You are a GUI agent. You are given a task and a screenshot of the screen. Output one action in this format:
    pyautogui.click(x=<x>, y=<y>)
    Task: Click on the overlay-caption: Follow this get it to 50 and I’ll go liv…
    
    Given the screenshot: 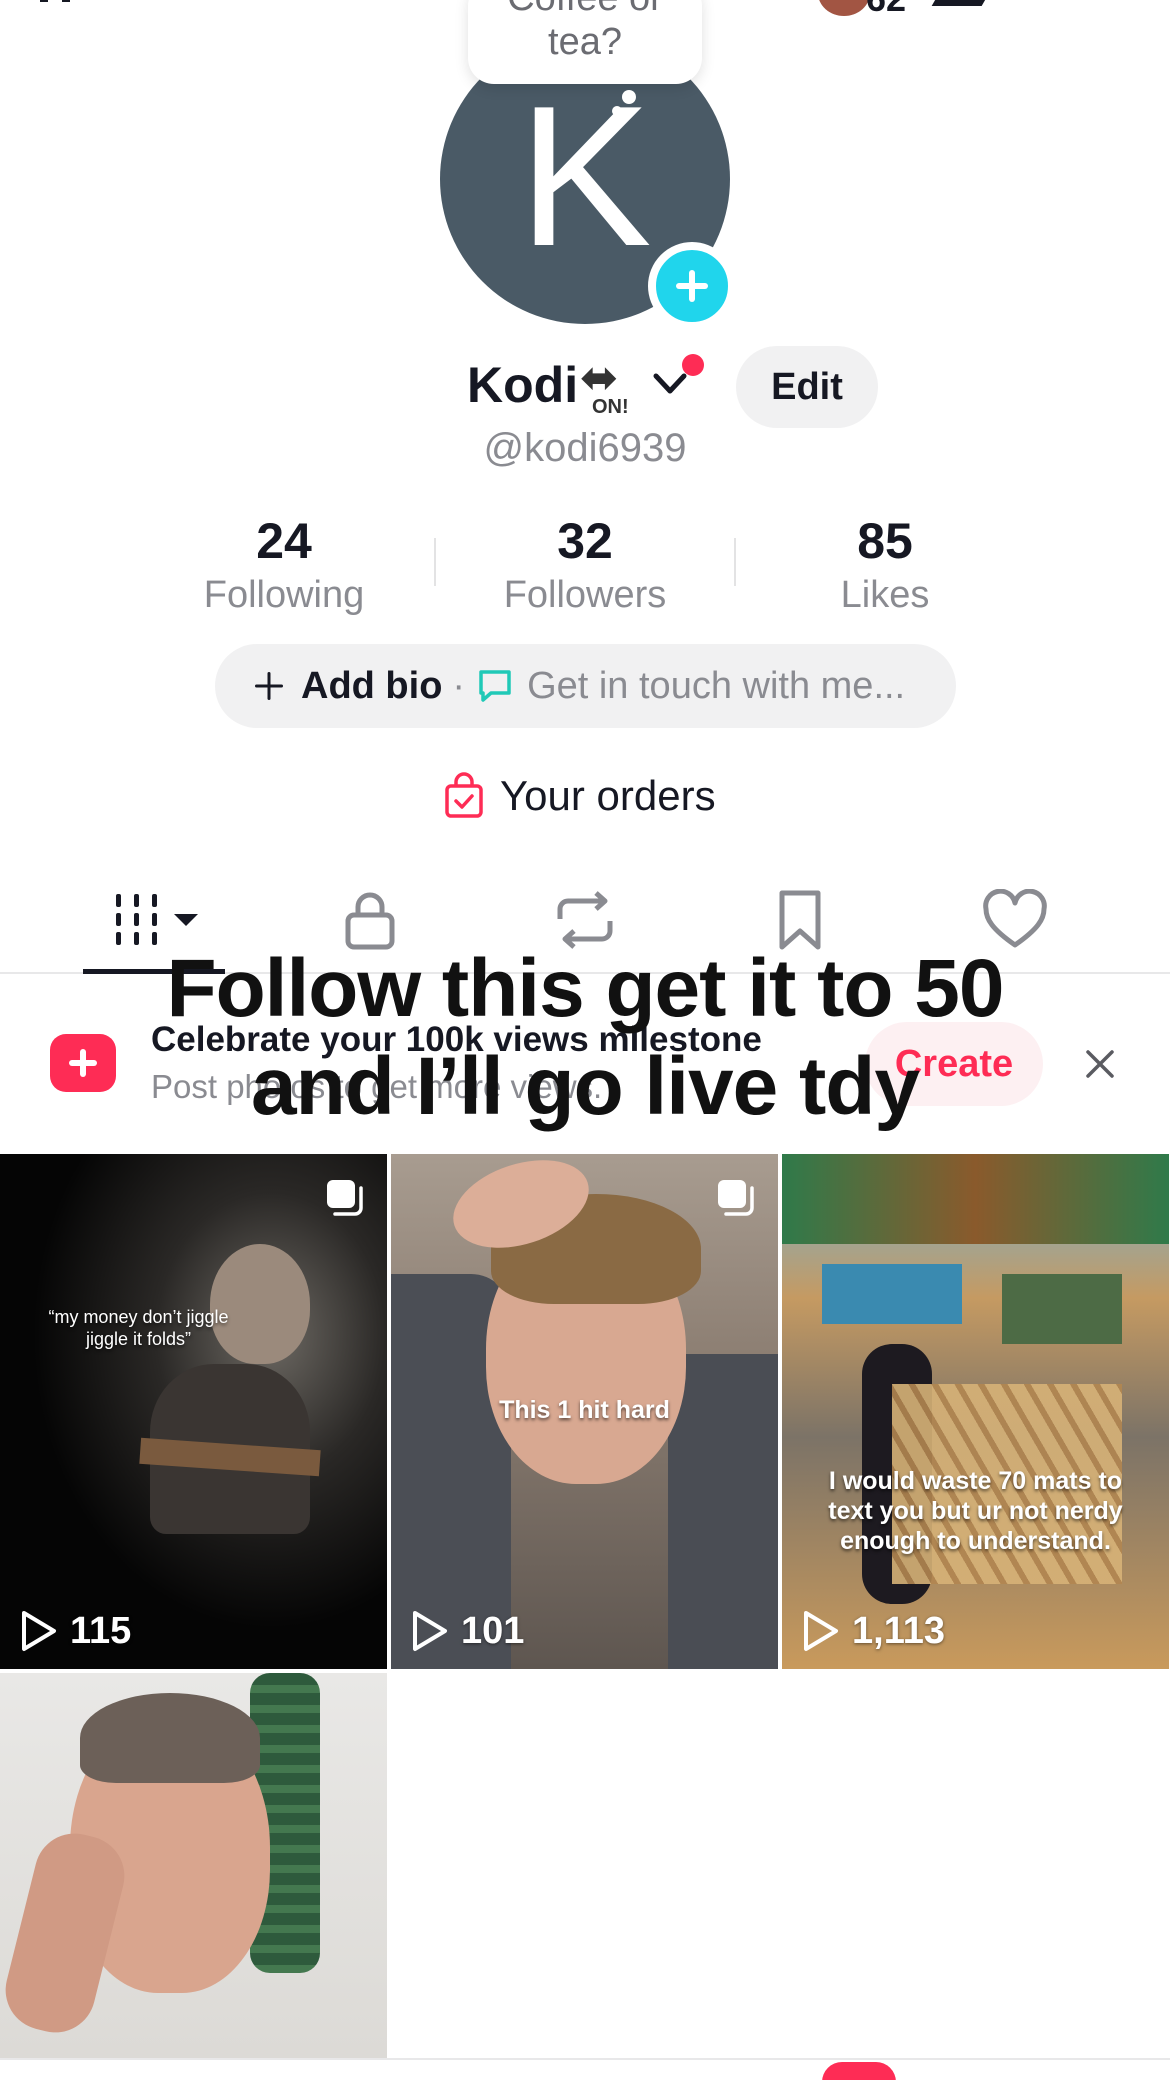 What is the action you would take?
    pyautogui.click(x=585, y=1038)
    